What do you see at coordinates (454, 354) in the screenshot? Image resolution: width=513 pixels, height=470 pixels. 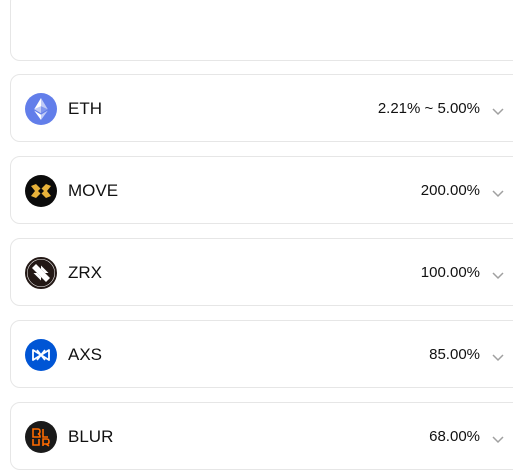 I see `product-rate: 85.00%` at bounding box center [454, 354].